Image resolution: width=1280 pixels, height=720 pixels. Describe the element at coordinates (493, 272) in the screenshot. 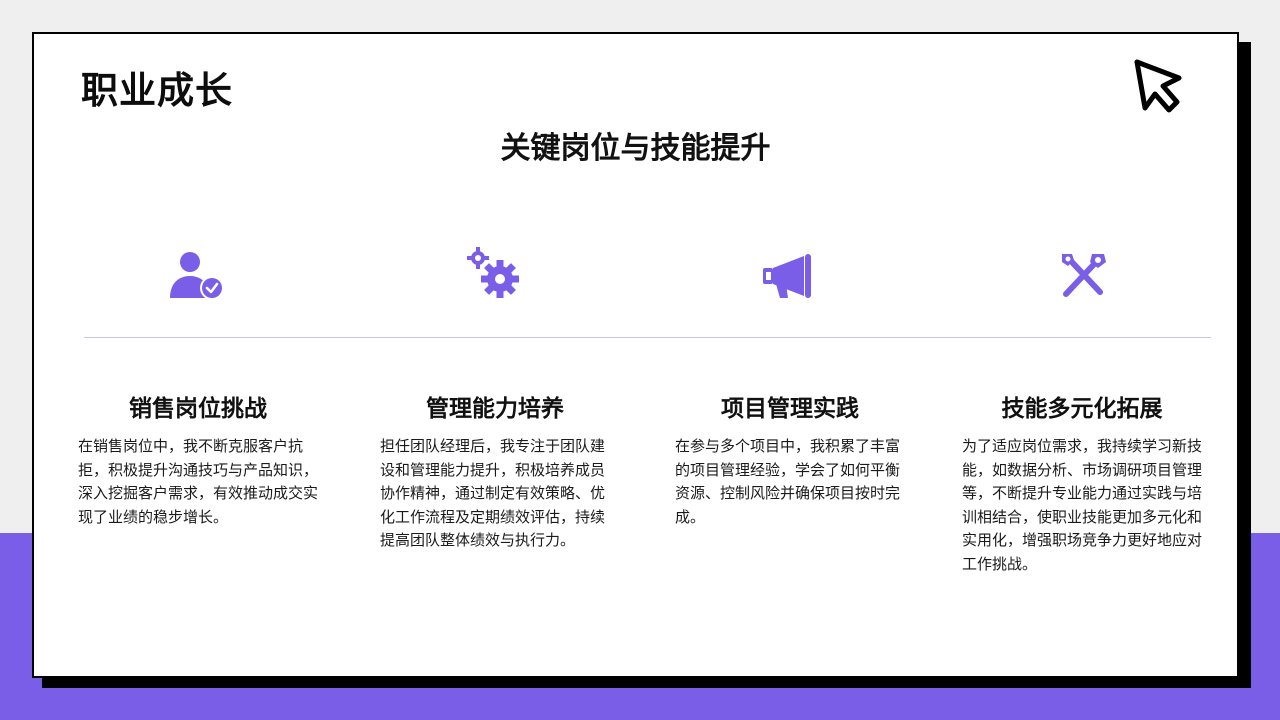

I see `gears-icon` at that location.